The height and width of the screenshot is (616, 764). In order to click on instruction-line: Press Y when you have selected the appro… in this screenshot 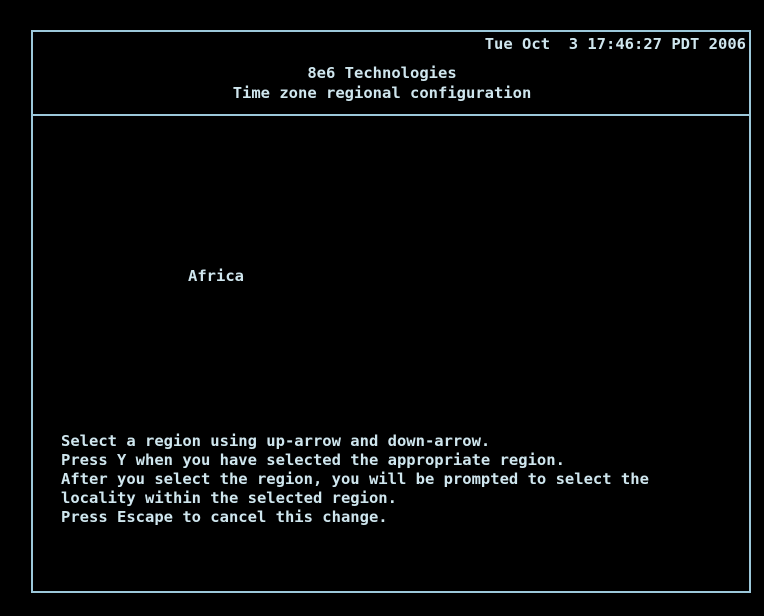, I will do `click(313, 460)`.